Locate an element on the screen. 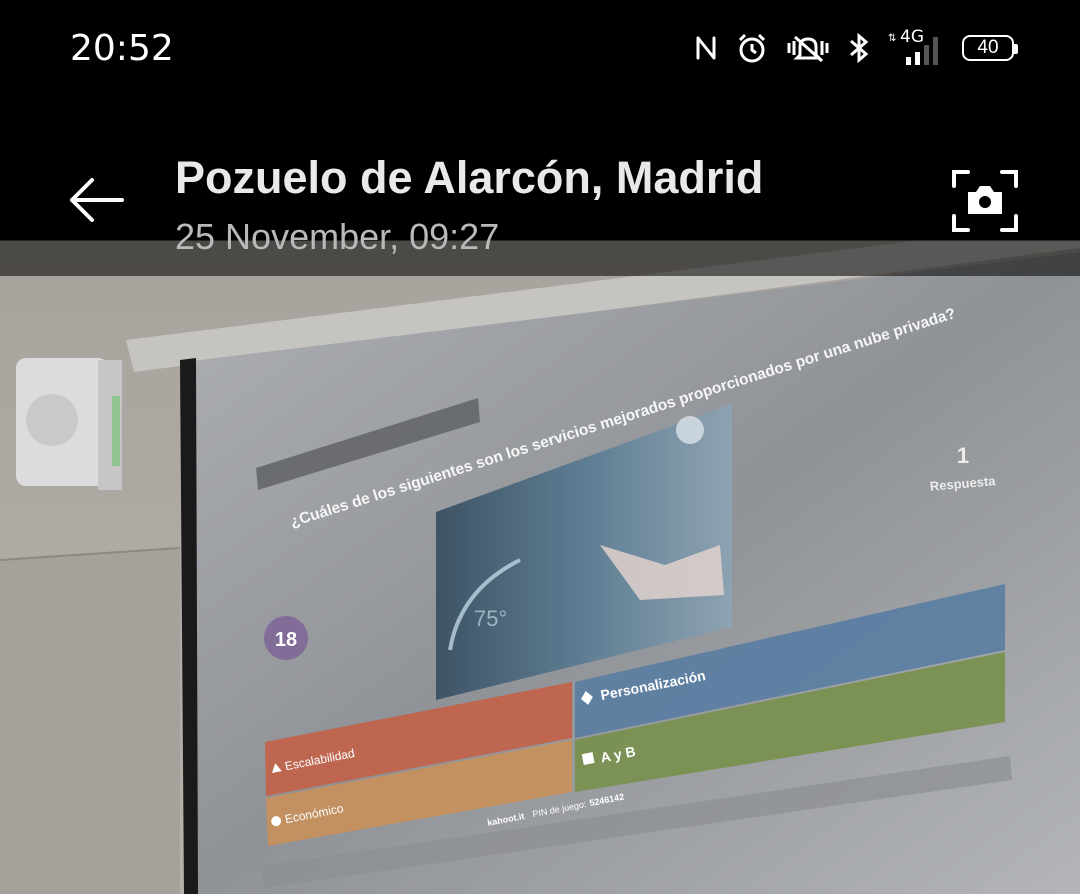 This screenshot has height=894, width=1080. alarm-icon is located at coordinates (752, 48).